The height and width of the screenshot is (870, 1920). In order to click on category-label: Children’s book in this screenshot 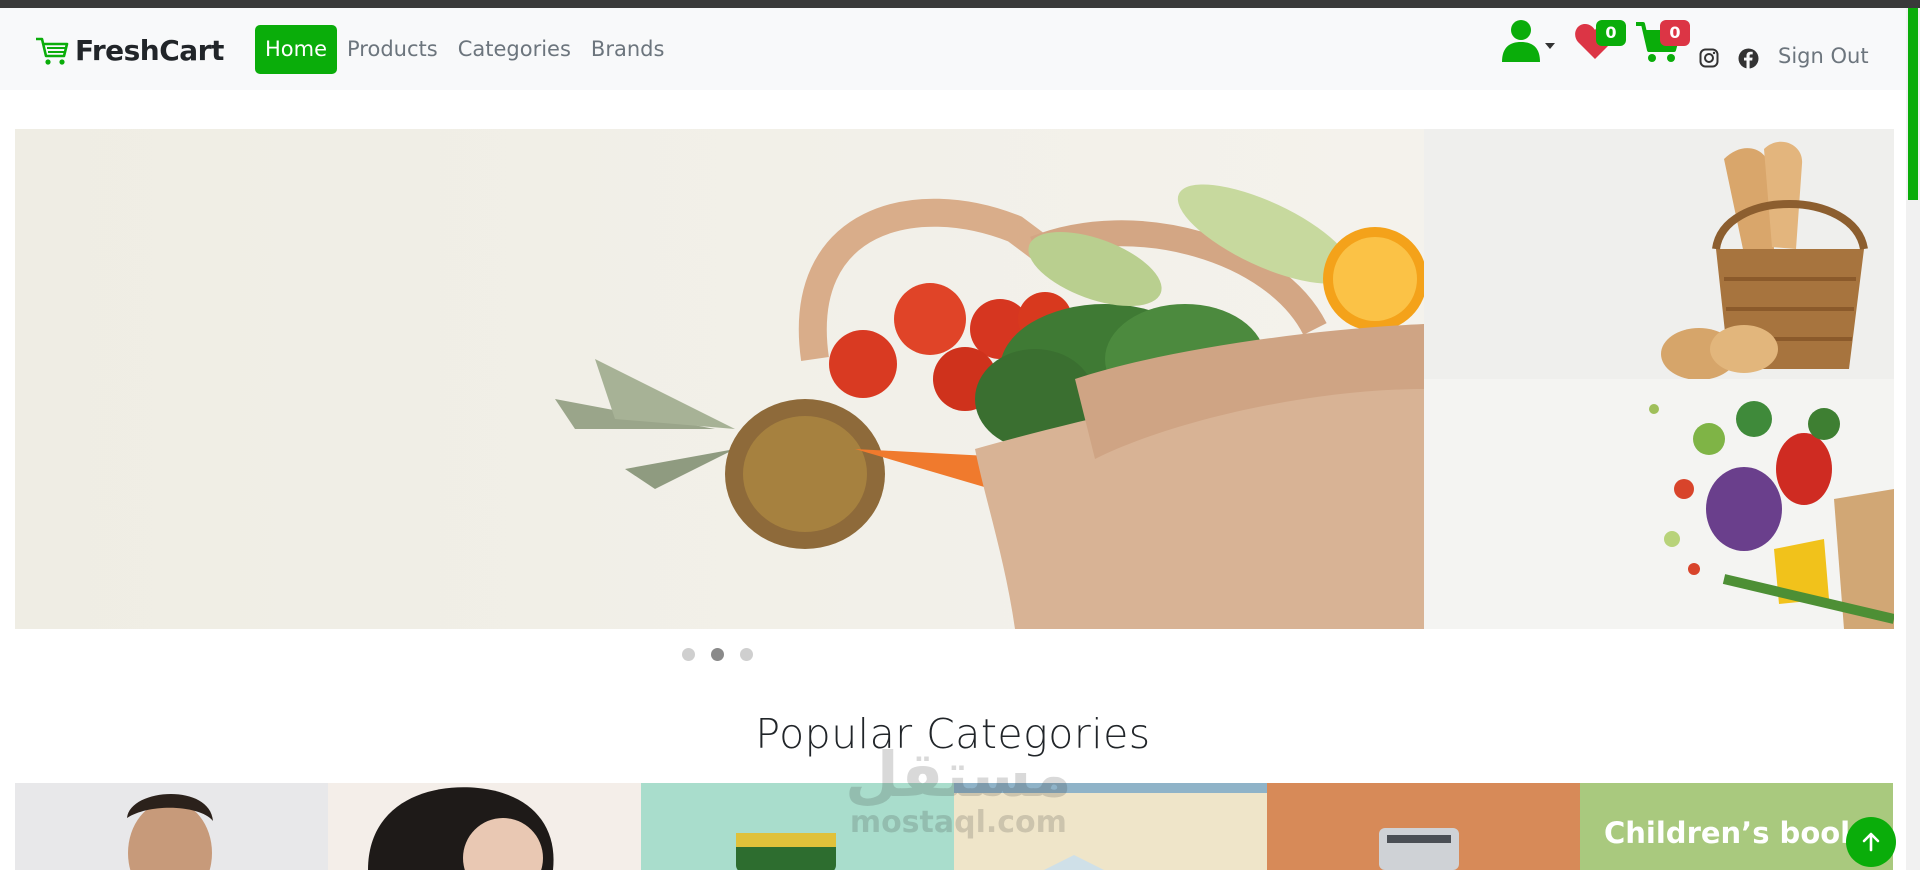, I will do `click(1732, 833)`.